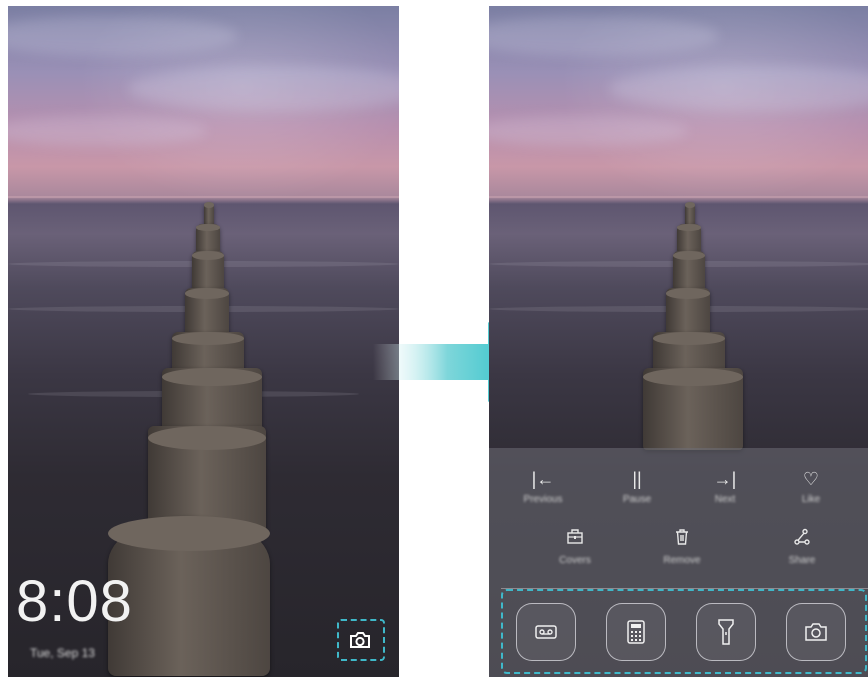 The width and height of the screenshot is (868, 677). What do you see at coordinates (682, 537) in the screenshot?
I see `trash-icon` at bounding box center [682, 537].